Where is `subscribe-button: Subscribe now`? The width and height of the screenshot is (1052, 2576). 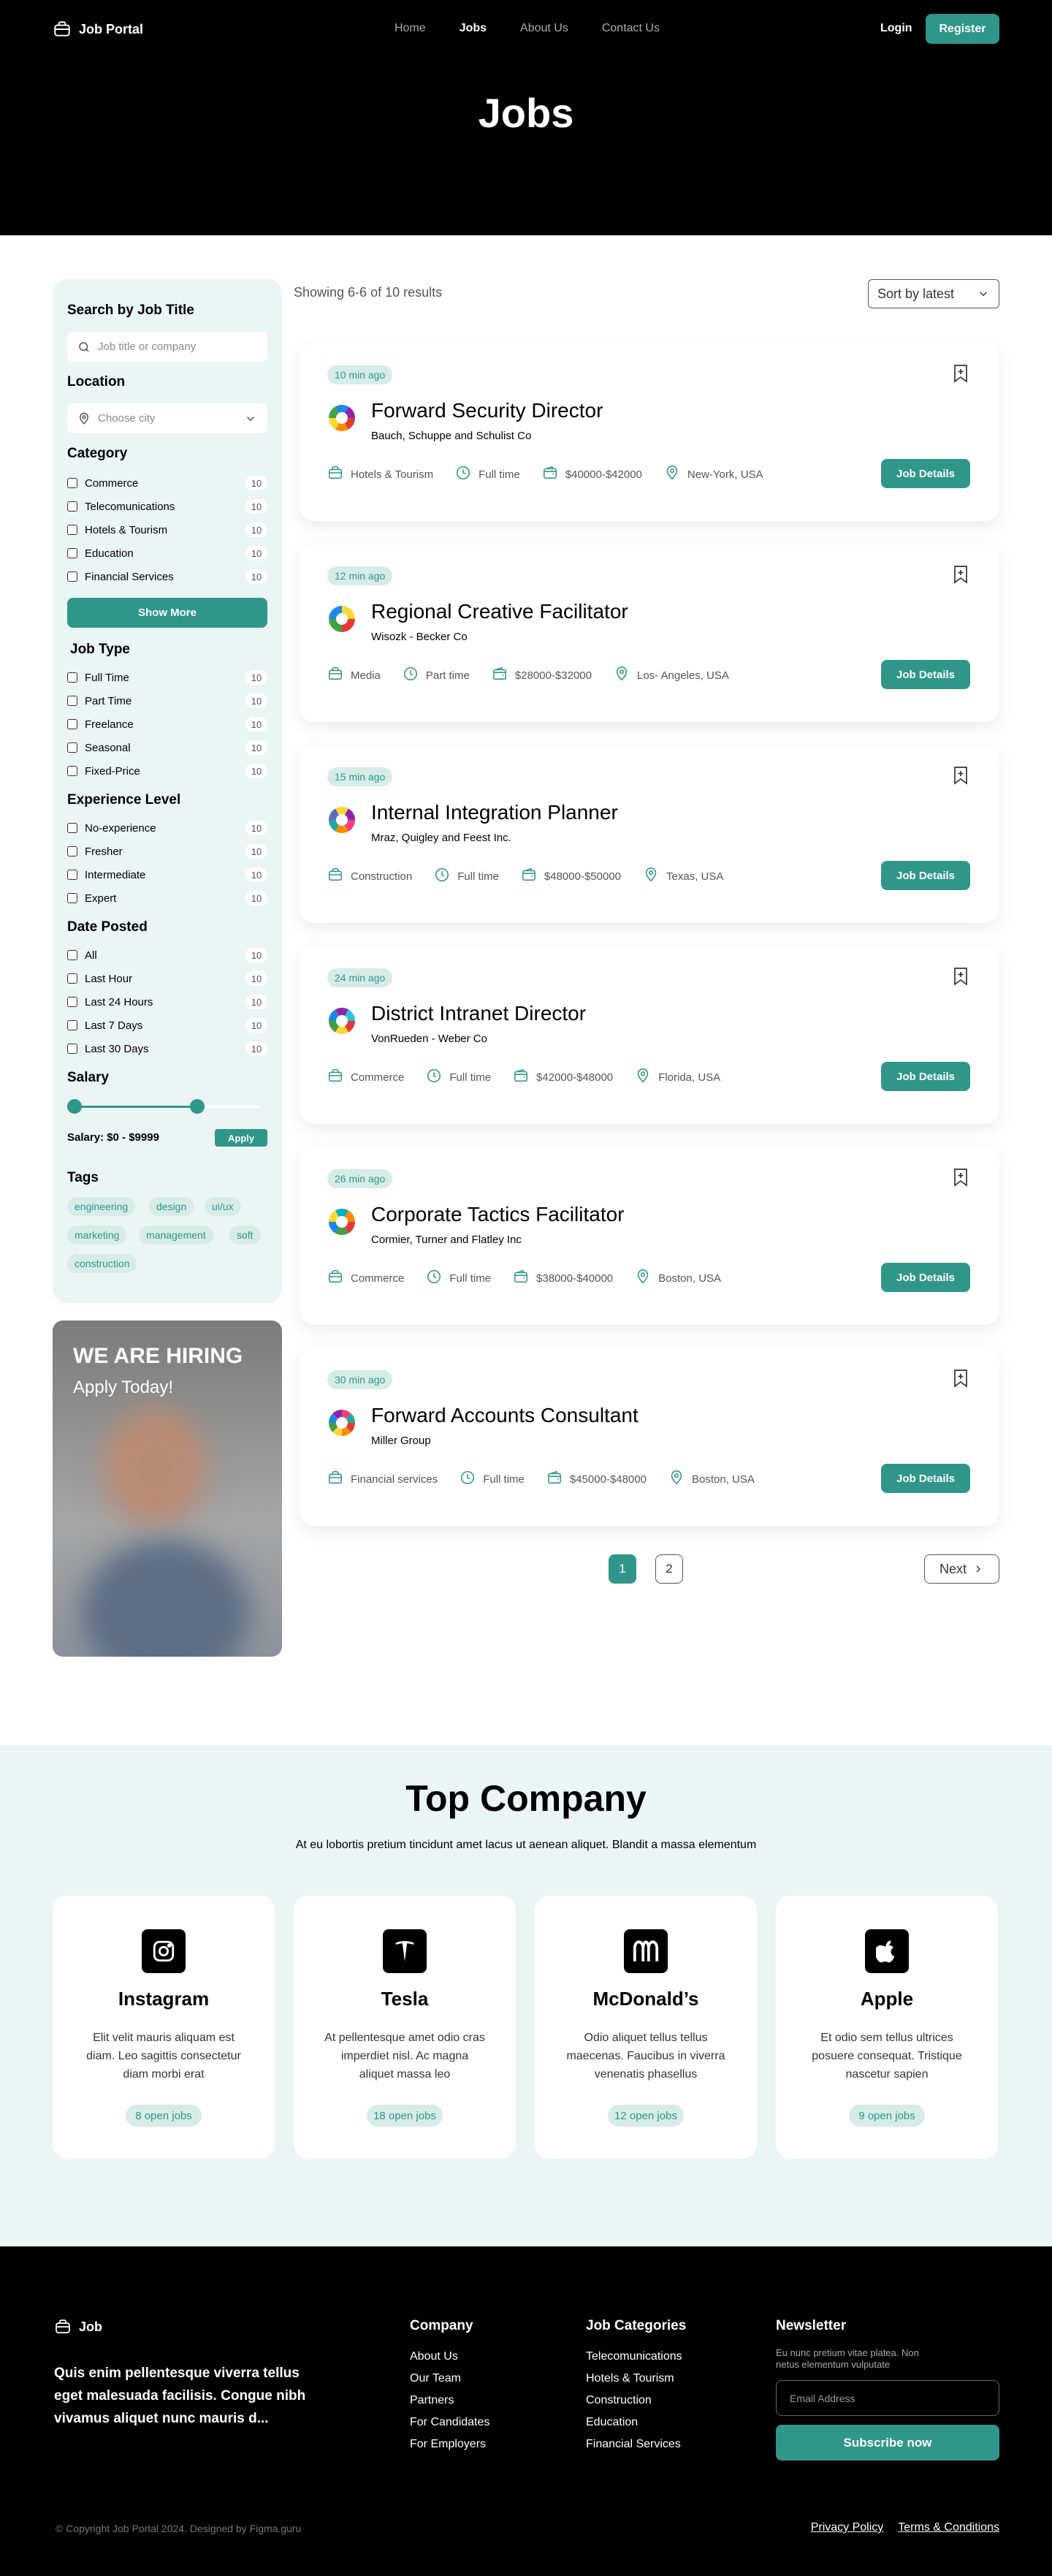
subscribe-button: Subscribe now is located at coordinates (887, 2443).